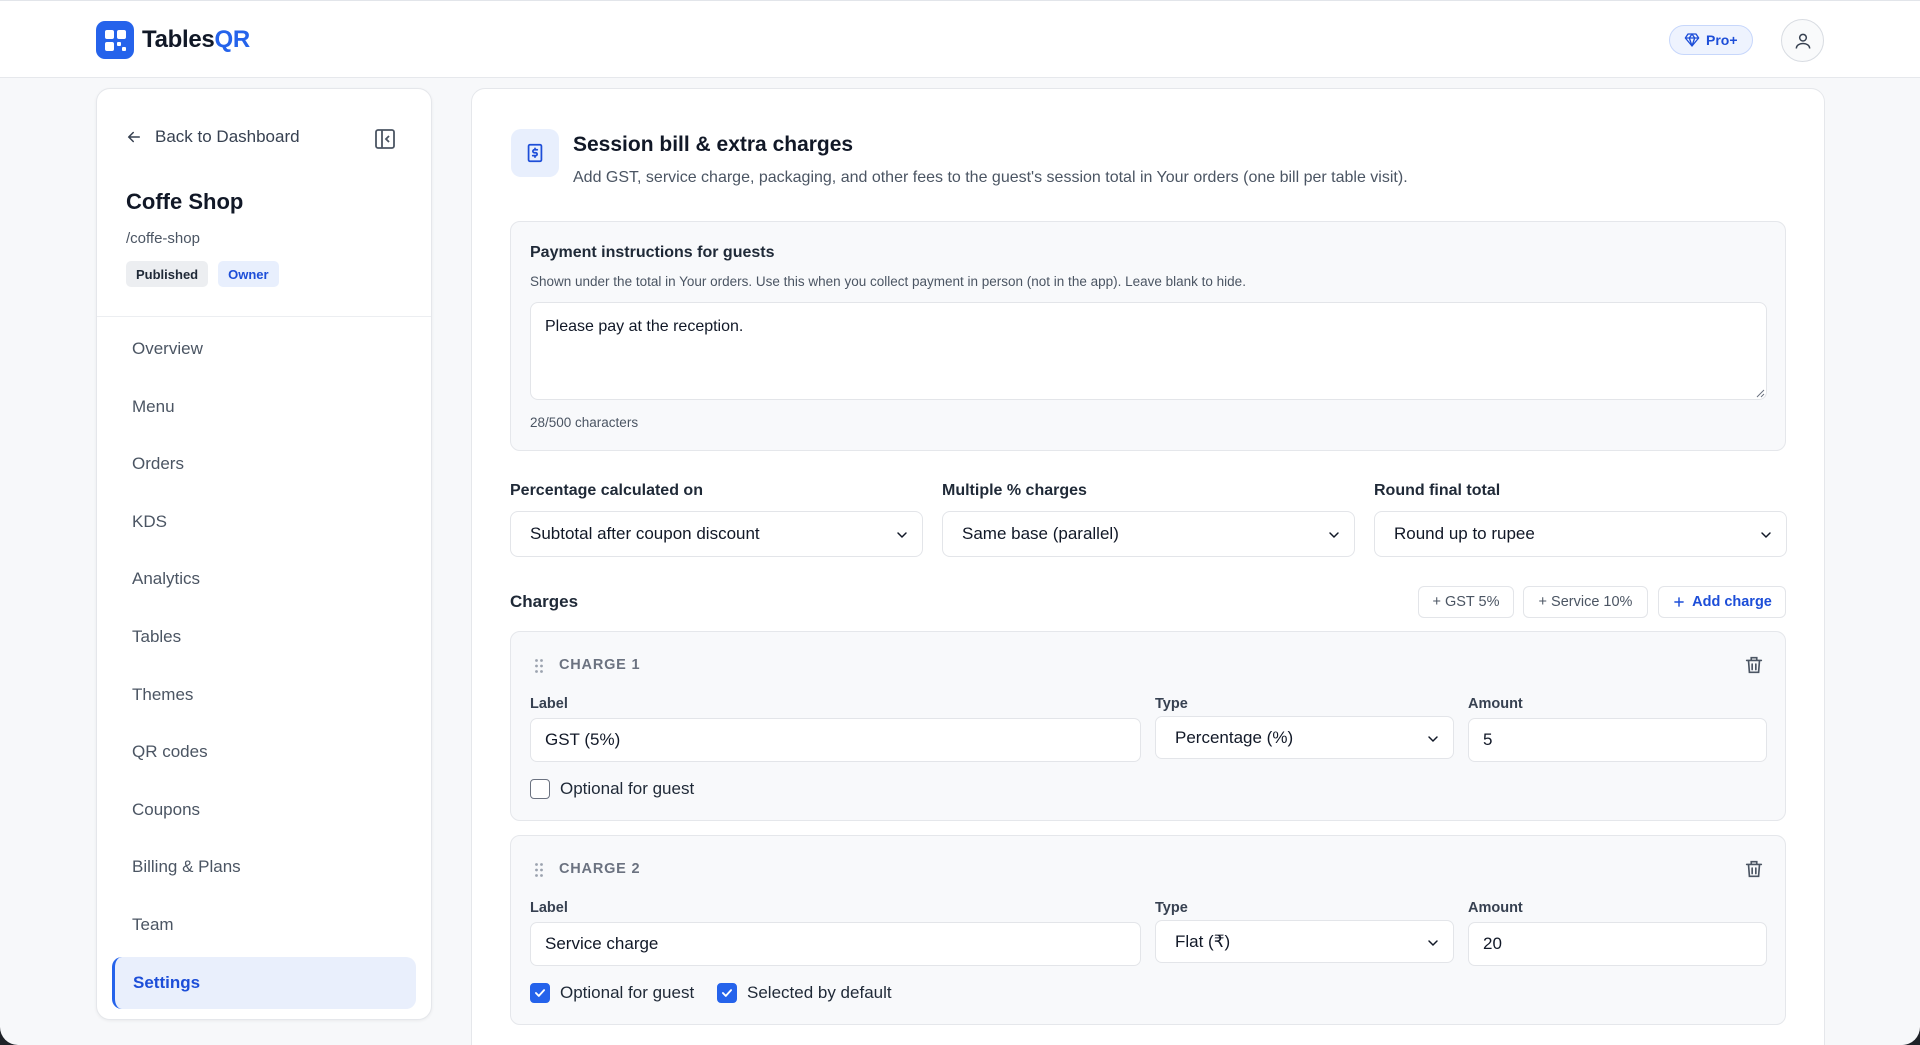 This screenshot has height=1045, width=1920. What do you see at coordinates (133, 137) in the screenshot?
I see `arrow-left-icon` at bounding box center [133, 137].